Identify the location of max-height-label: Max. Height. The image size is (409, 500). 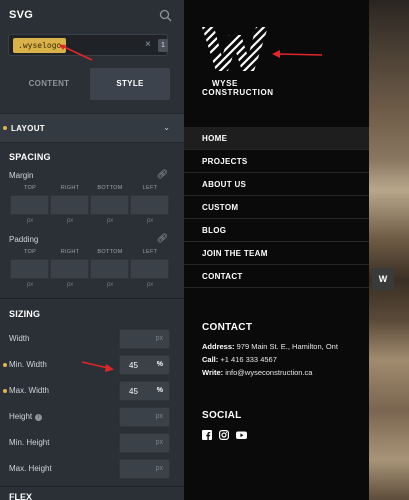
(30, 468).